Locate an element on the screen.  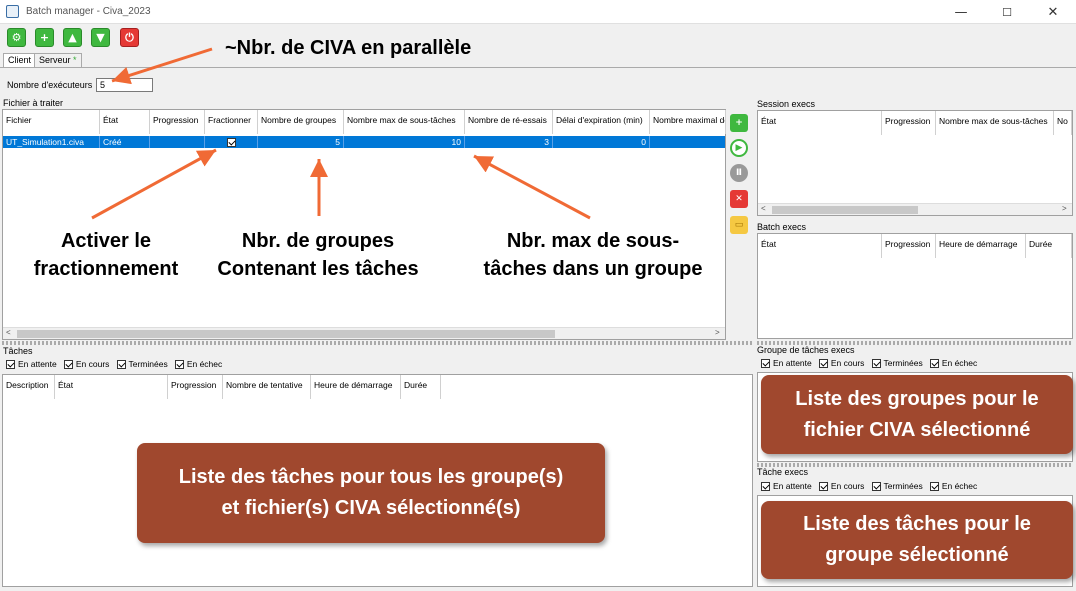
annotation-line: Nbr. de groupes is located at coordinates (318, 241).